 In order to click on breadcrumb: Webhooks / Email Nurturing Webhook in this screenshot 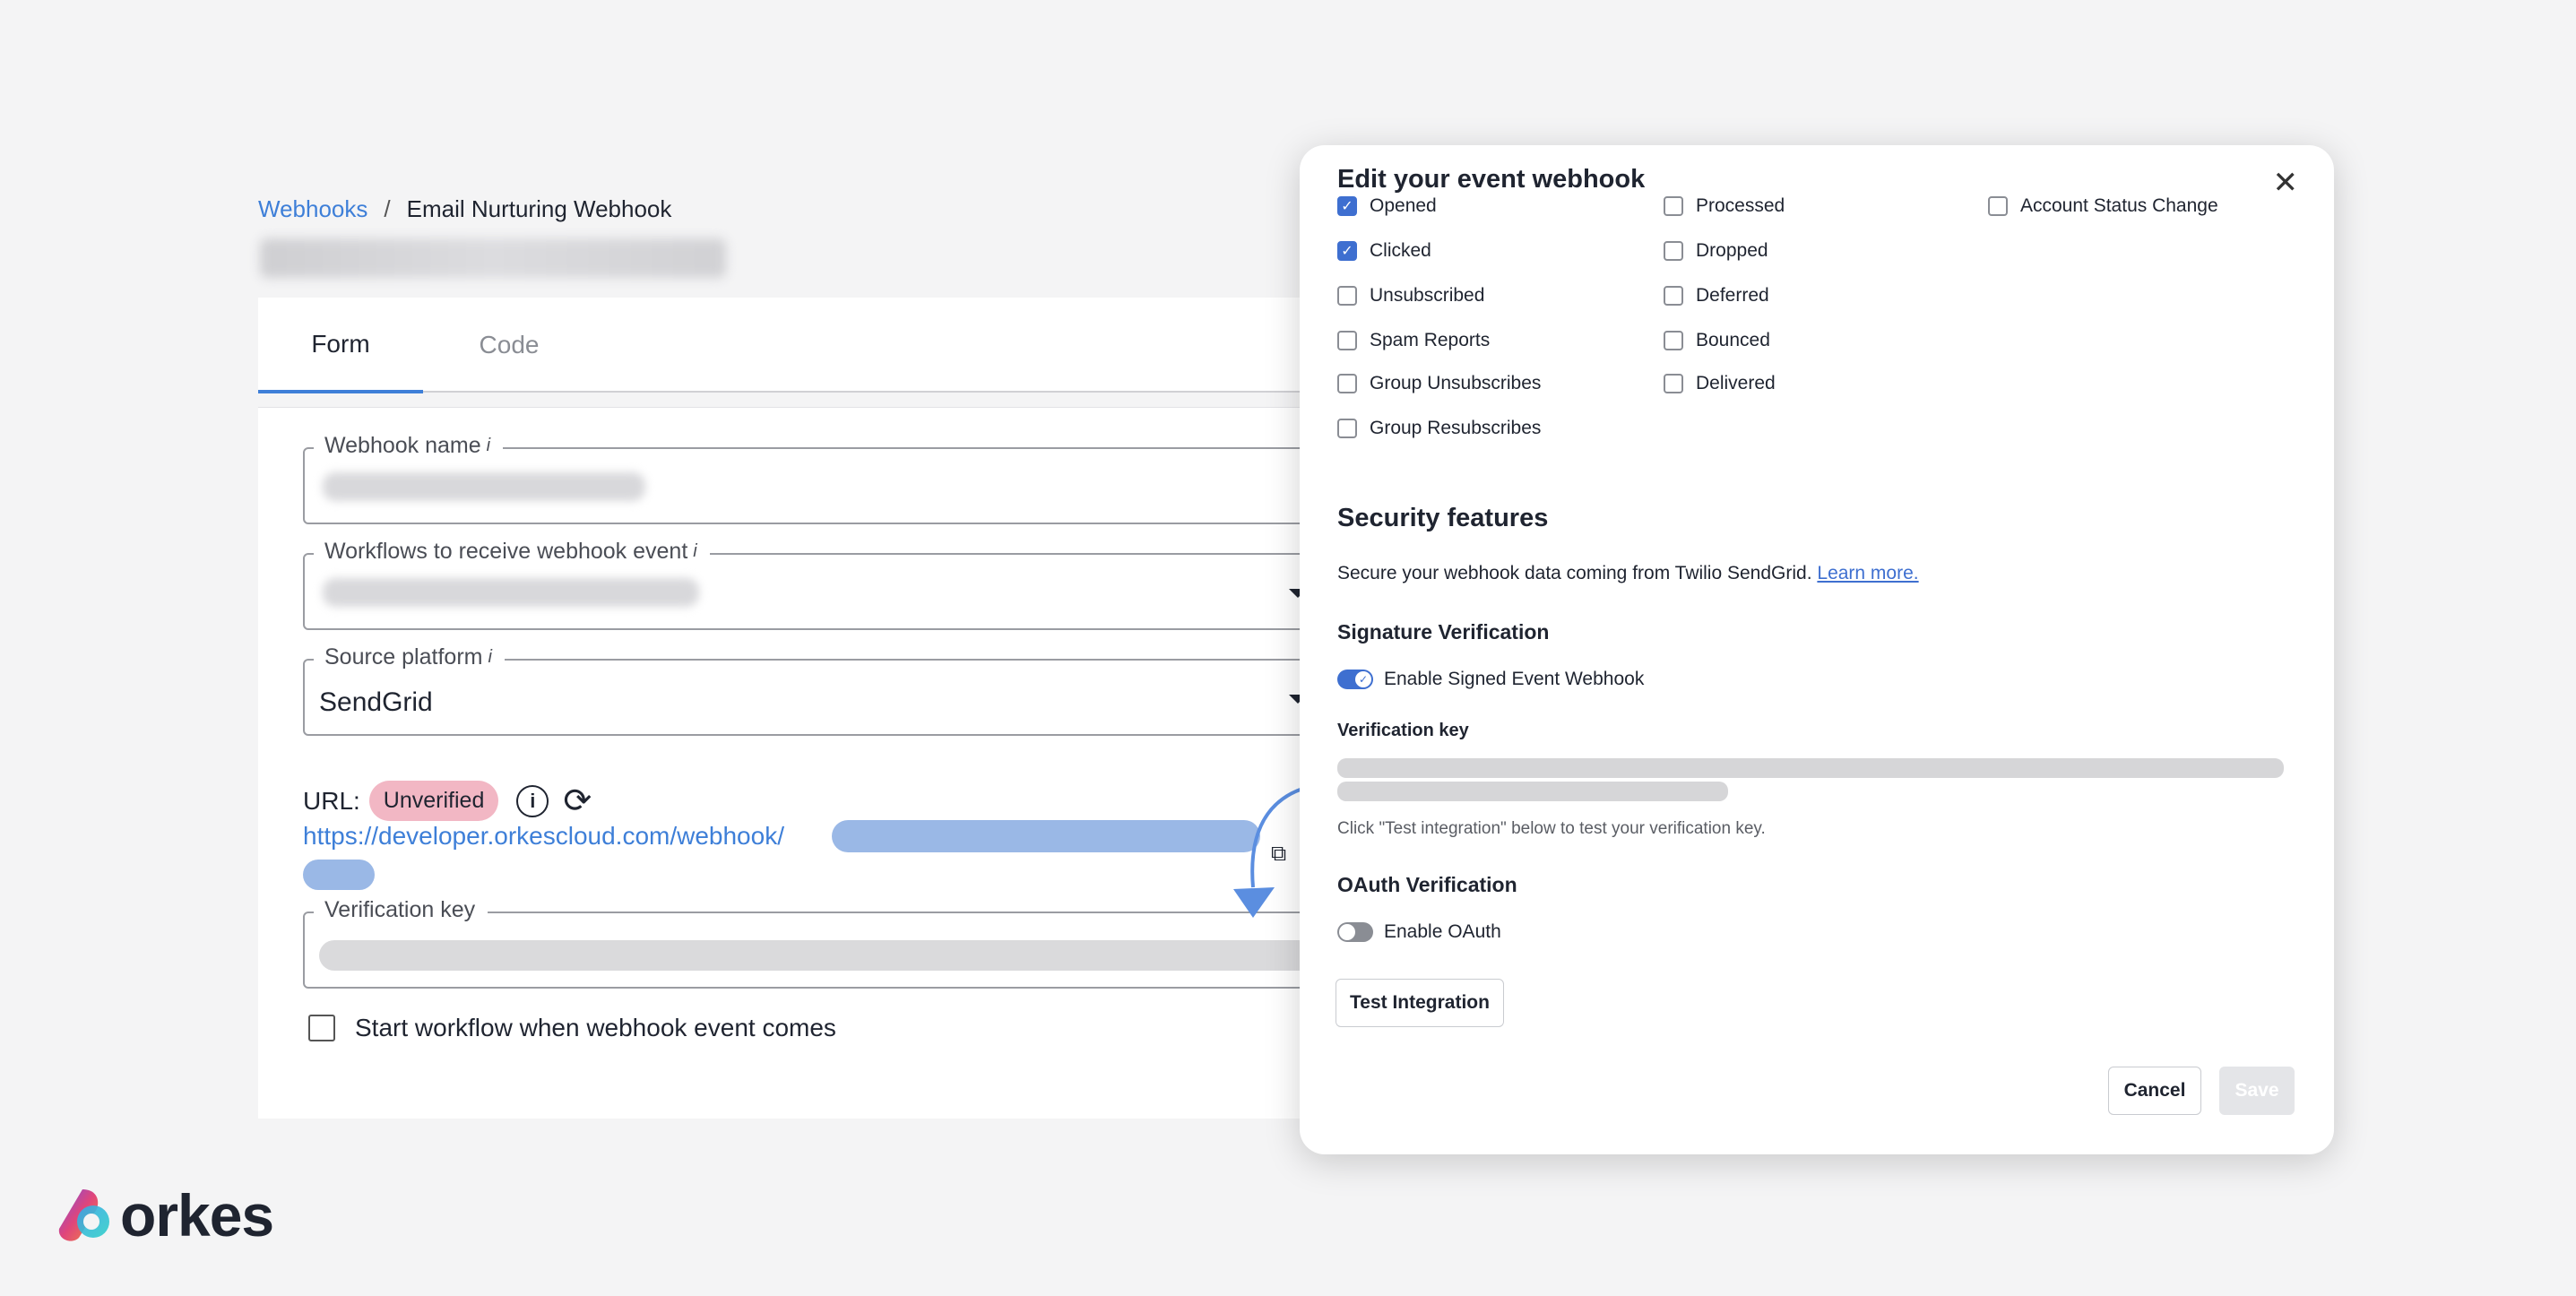, I will do `click(464, 209)`.